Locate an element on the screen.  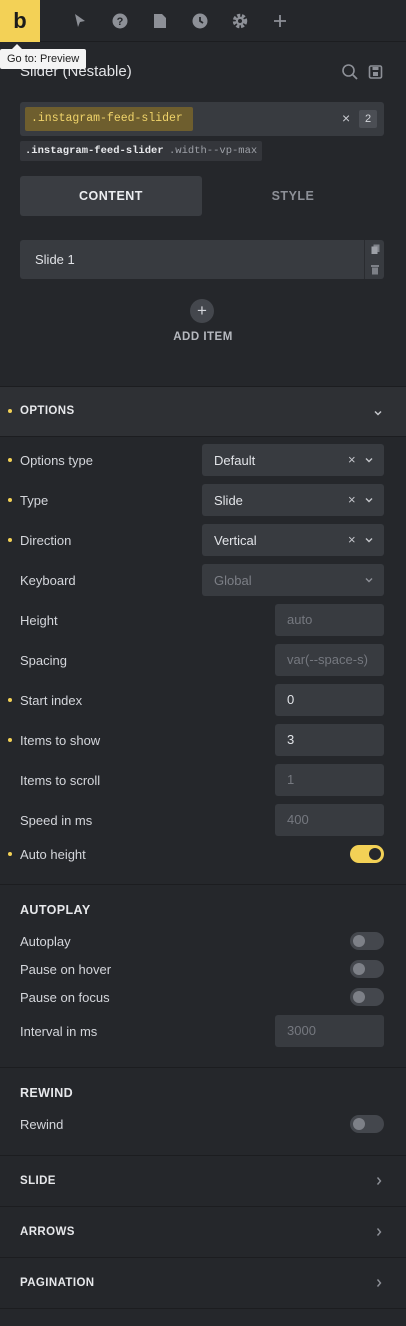
speed-label: Speed in ms is located at coordinates (56, 820).